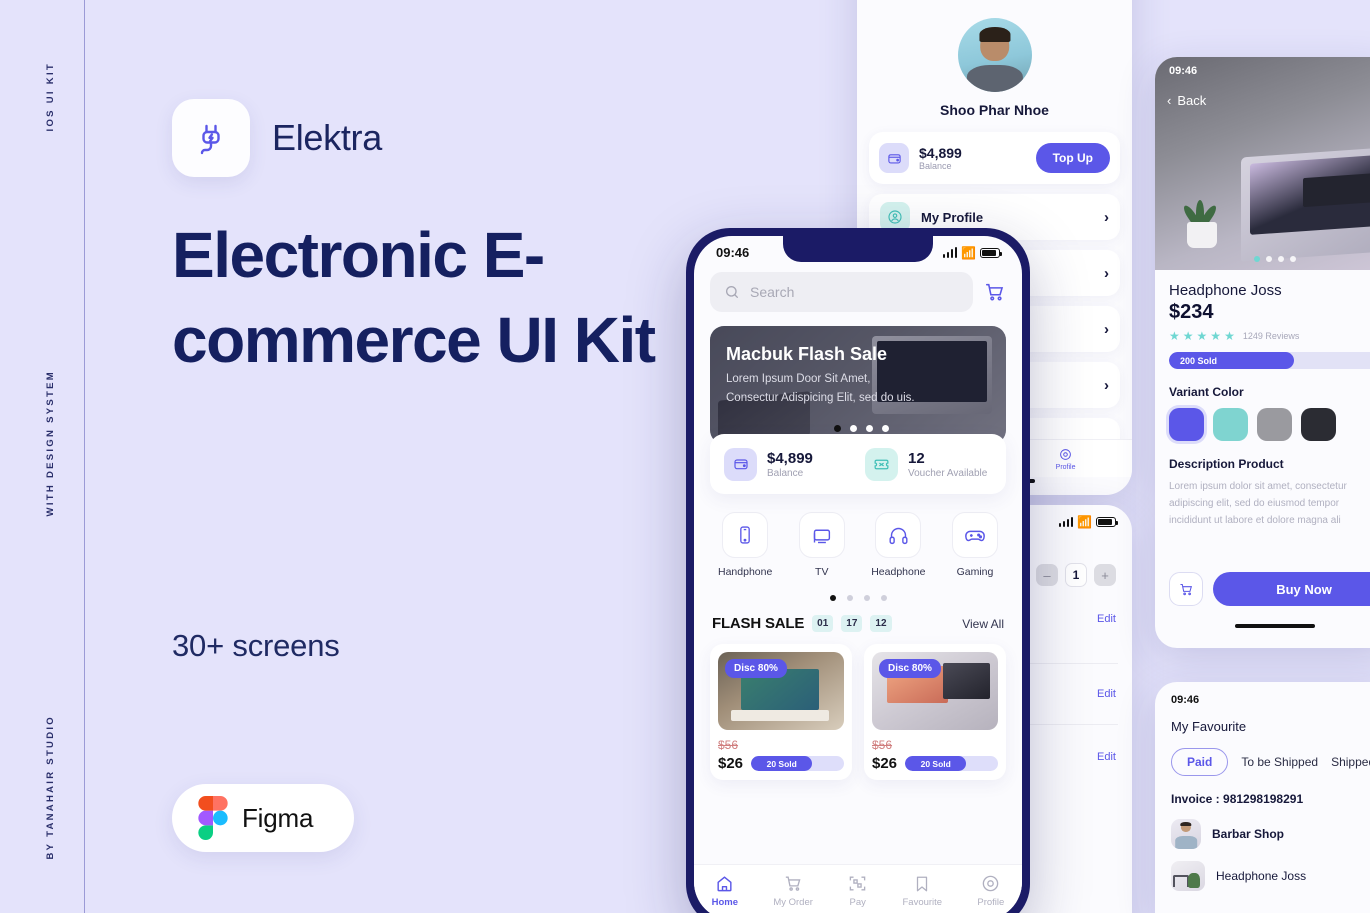 The image size is (1370, 913). Describe the element at coordinates (1072, 158) in the screenshot. I see `top-up-button: Top Up` at that location.